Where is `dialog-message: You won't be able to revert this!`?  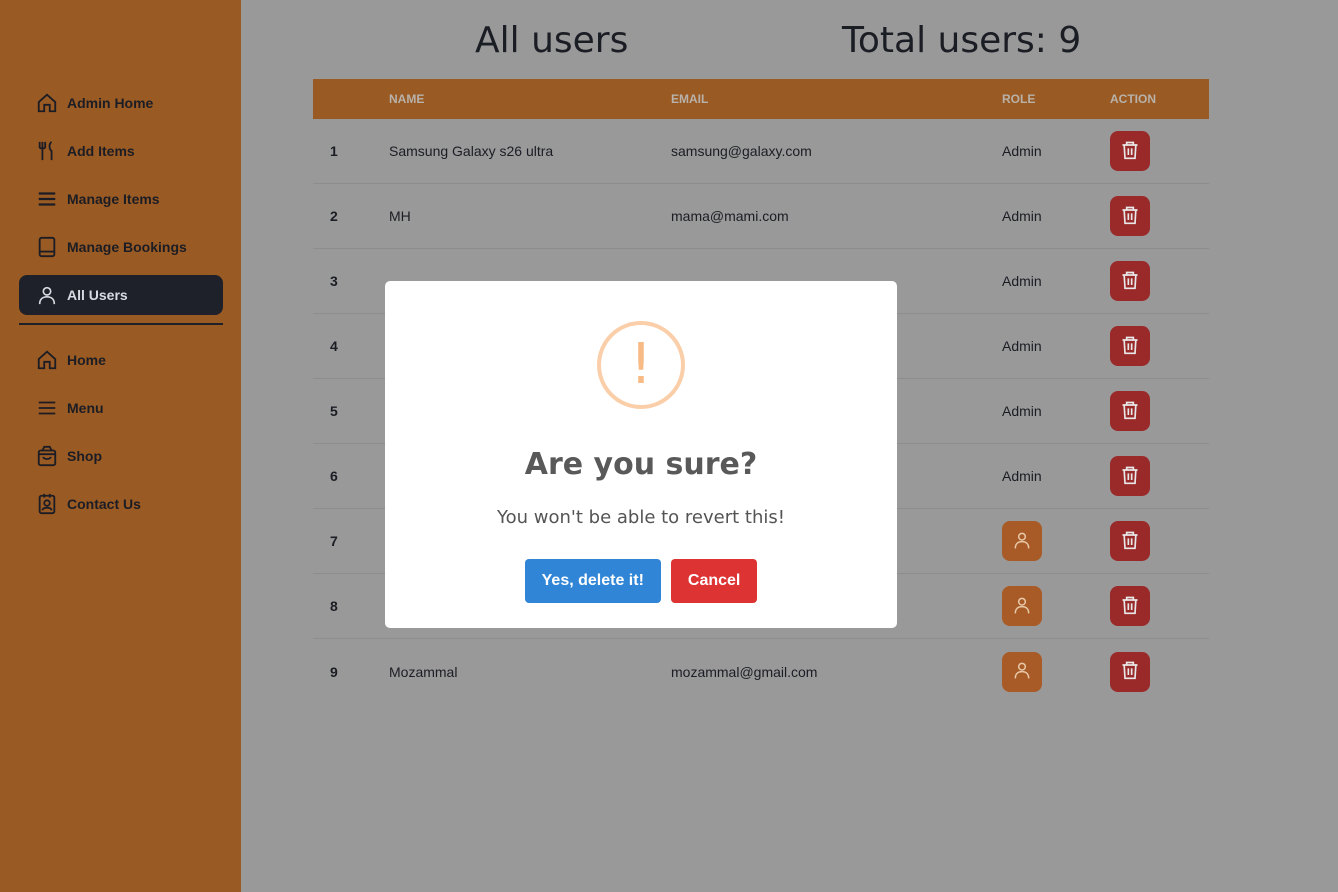
dialog-message: You won't be able to revert this! is located at coordinates (641, 517).